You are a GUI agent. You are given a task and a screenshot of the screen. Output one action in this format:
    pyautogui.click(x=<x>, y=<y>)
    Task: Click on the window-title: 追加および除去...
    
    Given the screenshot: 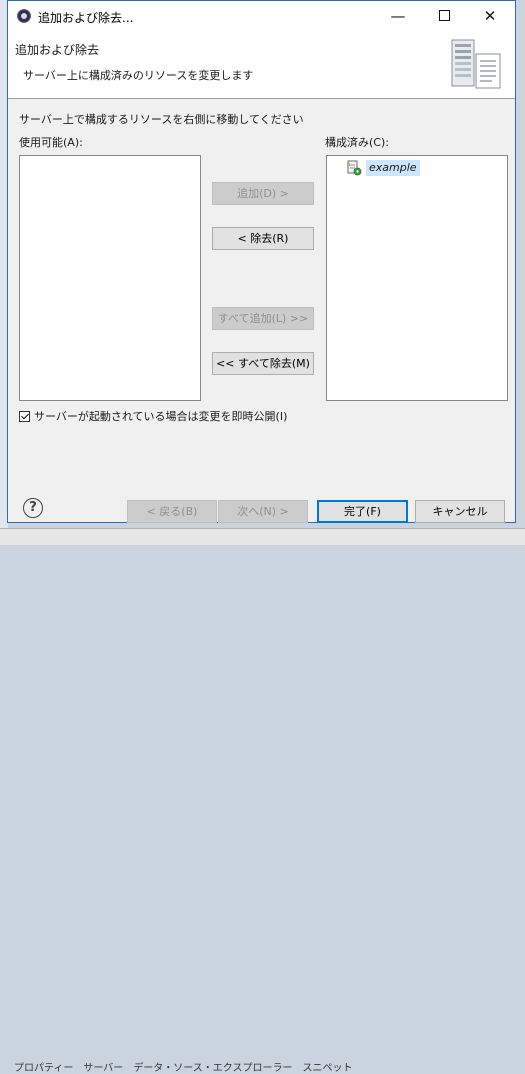 What is the action you would take?
    pyautogui.click(x=86, y=18)
    